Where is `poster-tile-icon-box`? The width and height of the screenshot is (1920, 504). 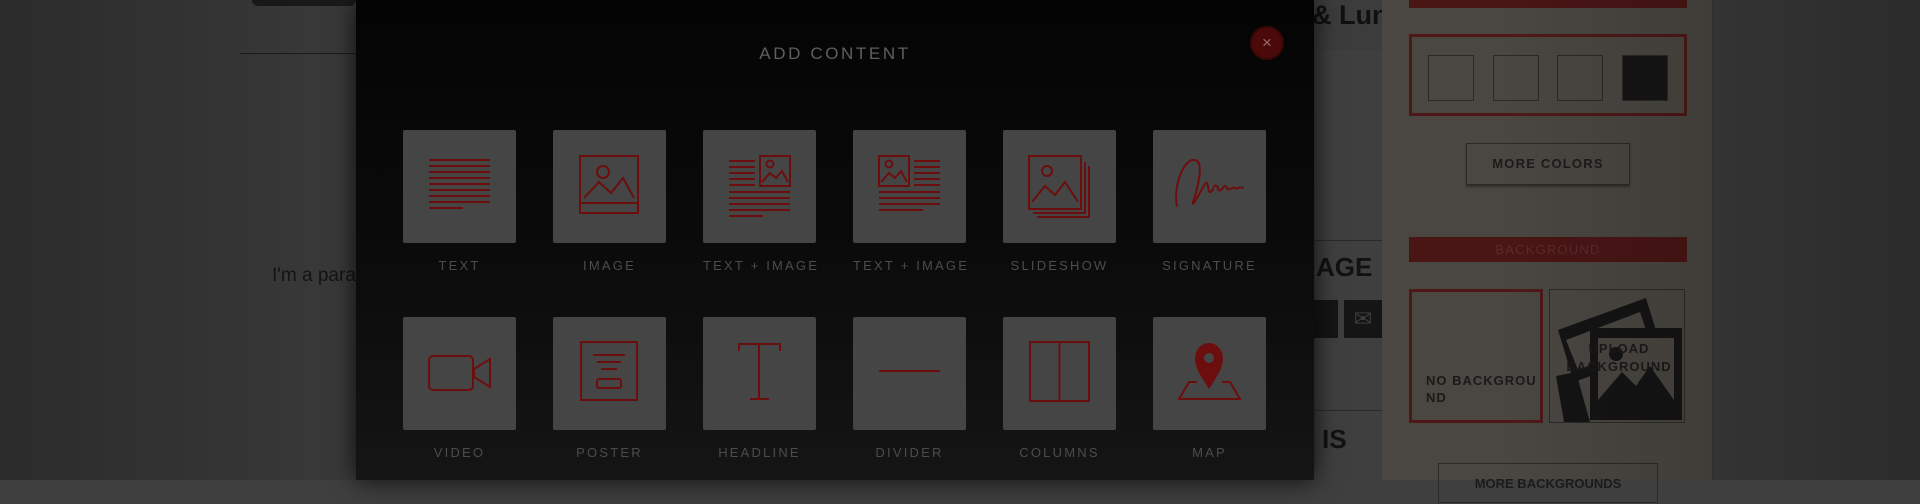 poster-tile-icon-box is located at coordinates (609, 373).